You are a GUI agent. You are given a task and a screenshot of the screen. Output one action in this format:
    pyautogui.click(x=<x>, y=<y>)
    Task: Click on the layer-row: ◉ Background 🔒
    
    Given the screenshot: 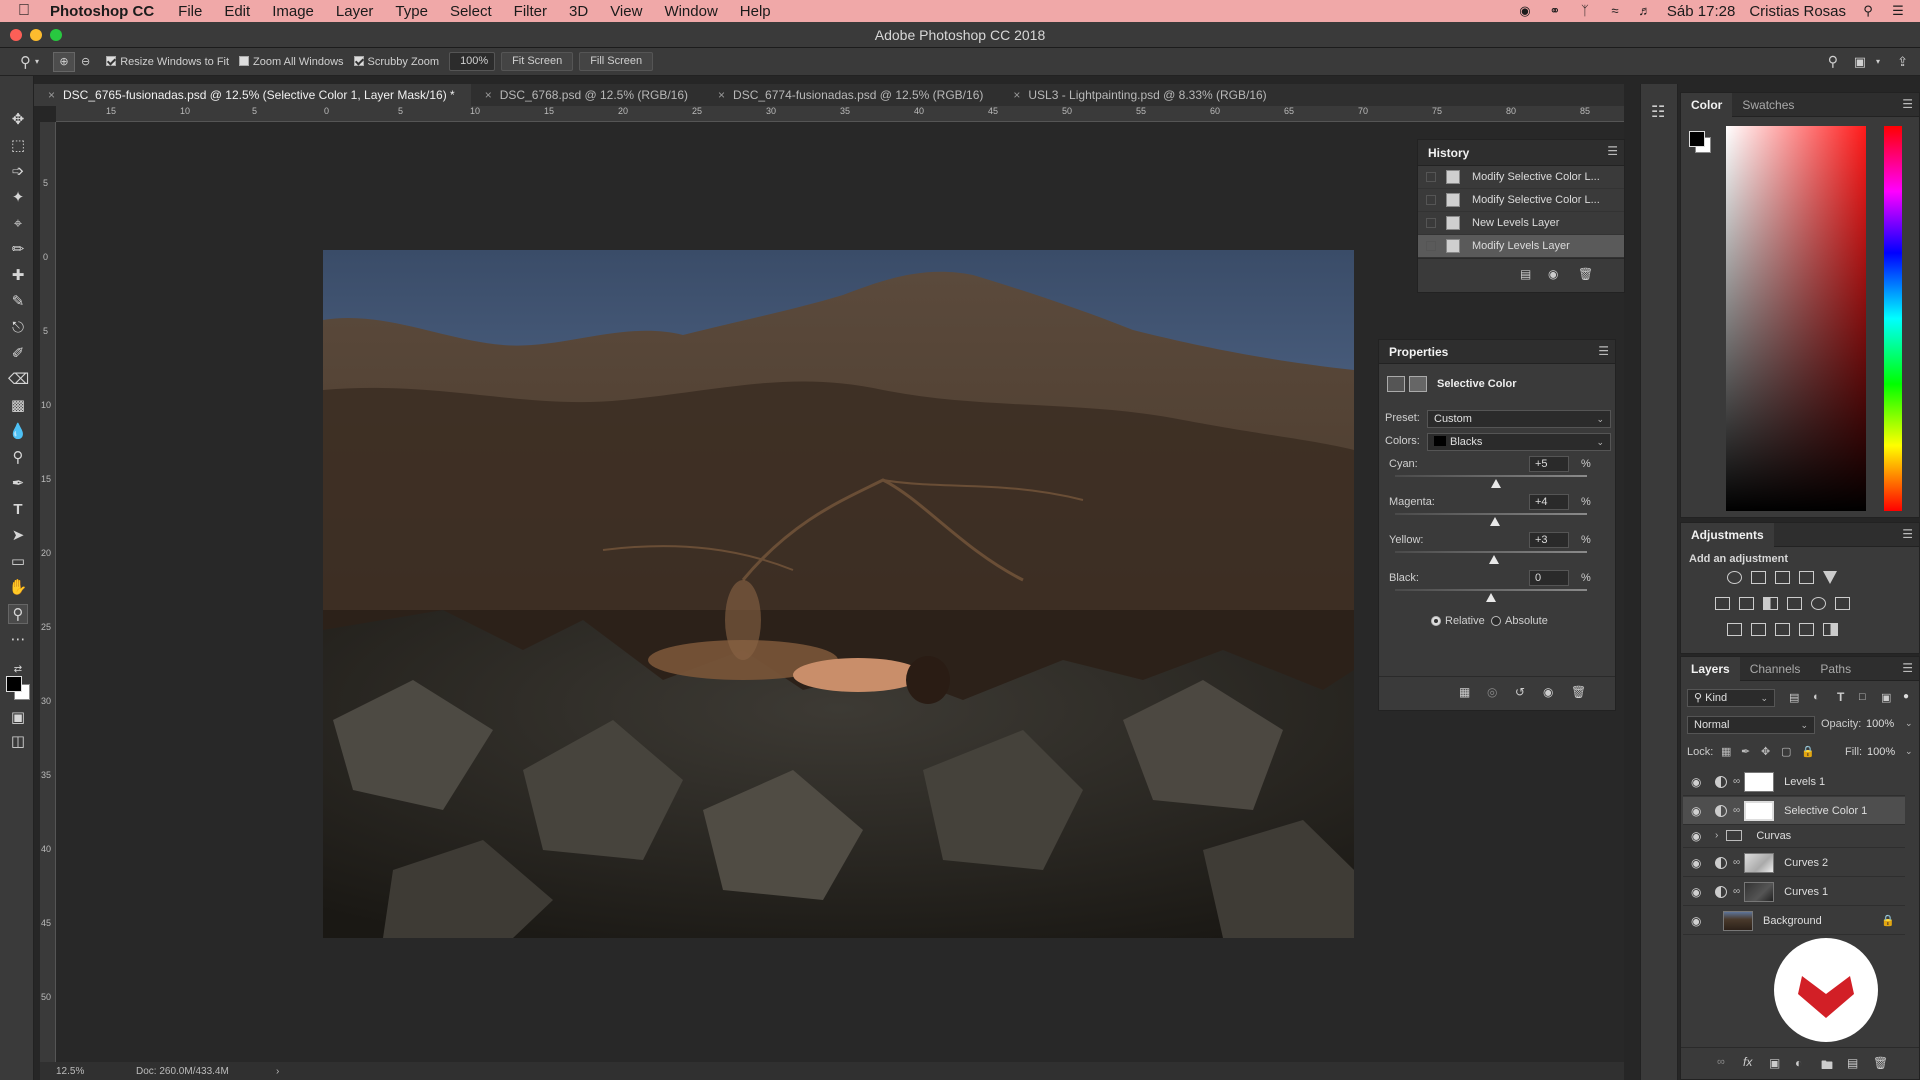 What is the action you would take?
    pyautogui.click(x=1794, y=921)
    